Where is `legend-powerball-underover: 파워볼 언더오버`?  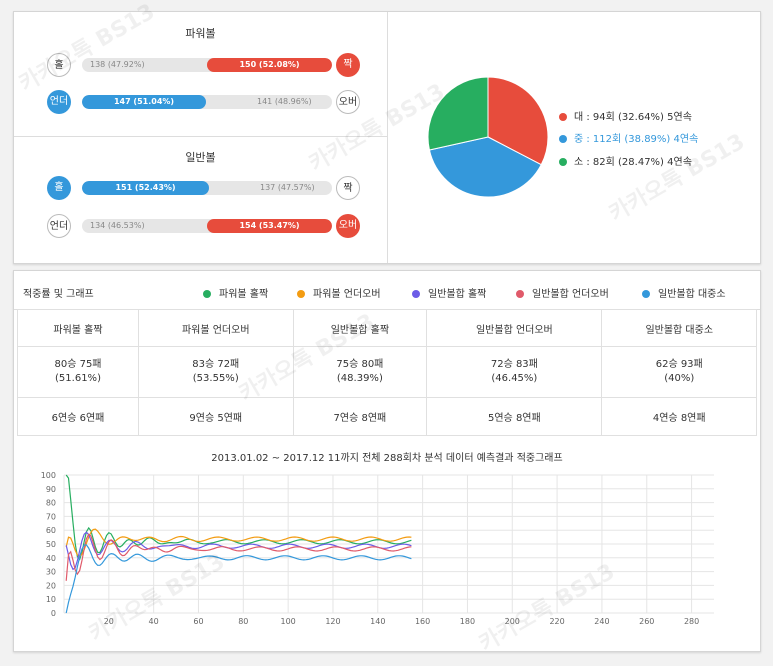
legend-powerball-underover: 파워볼 언더오버 is located at coordinates (339, 292).